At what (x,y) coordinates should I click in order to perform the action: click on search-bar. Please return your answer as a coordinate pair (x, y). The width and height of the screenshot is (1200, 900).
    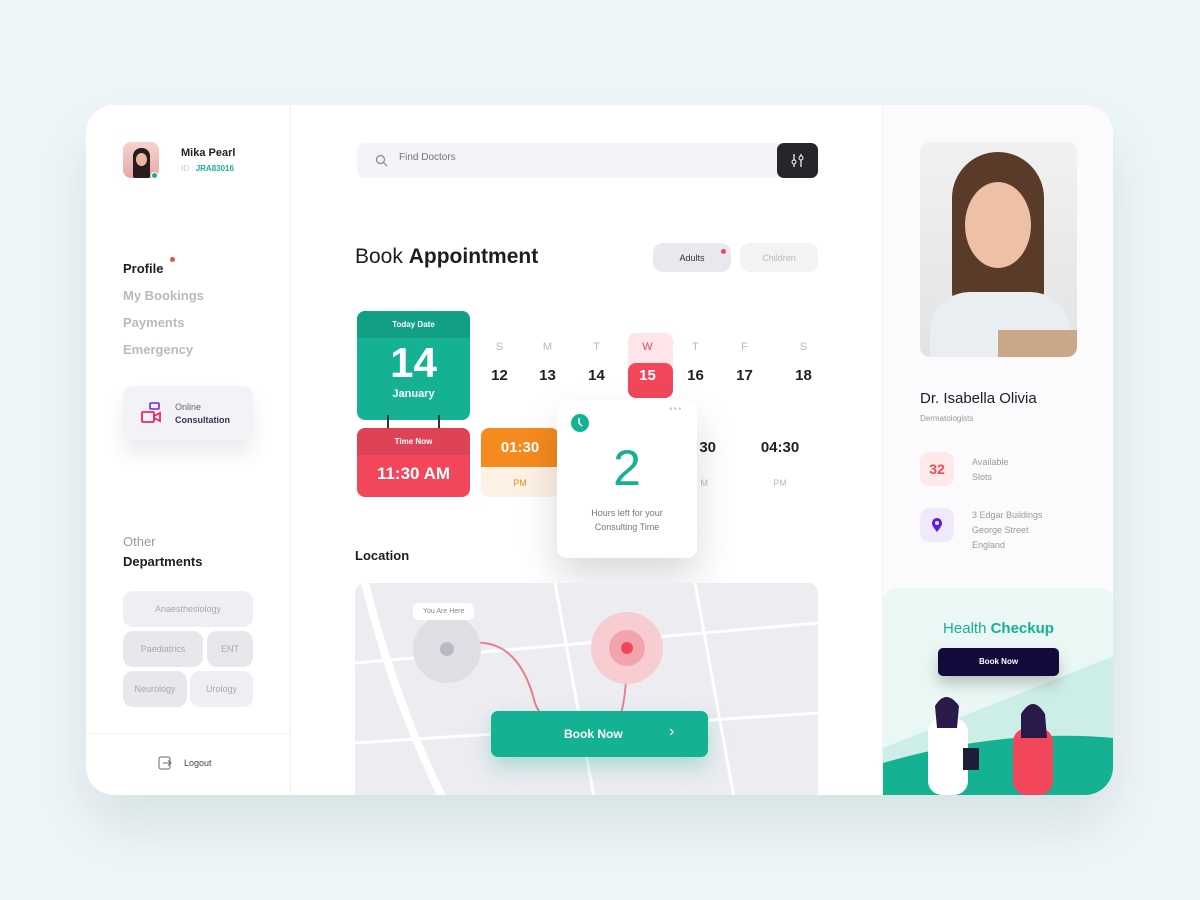
    Looking at the image, I should click on (588, 160).